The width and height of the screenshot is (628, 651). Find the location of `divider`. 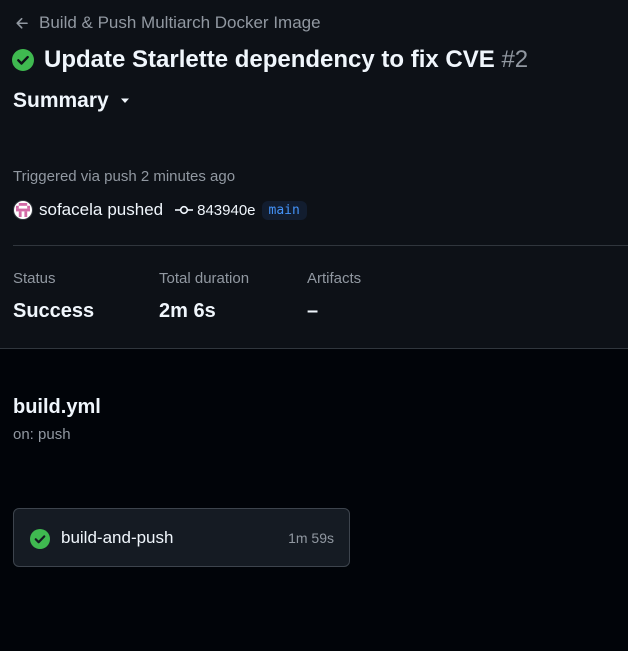

divider is located at coordinates (320, 245).